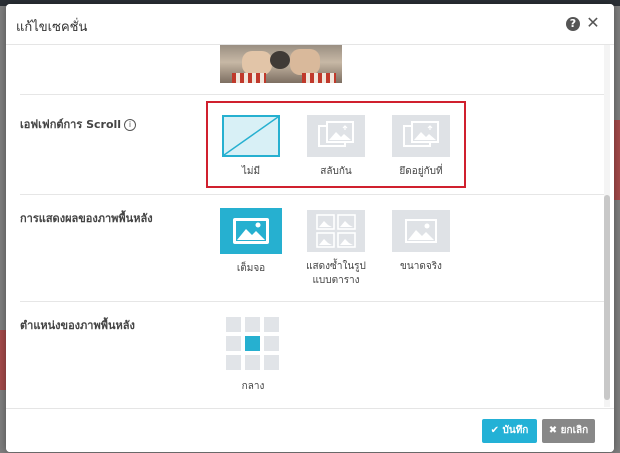 The height and width of the screenshot is (453, 620). Describe the element at coordinates (52, 27) in the screenshot. I see `dialog-title: แก้ไขเซคชั่น` at that location.